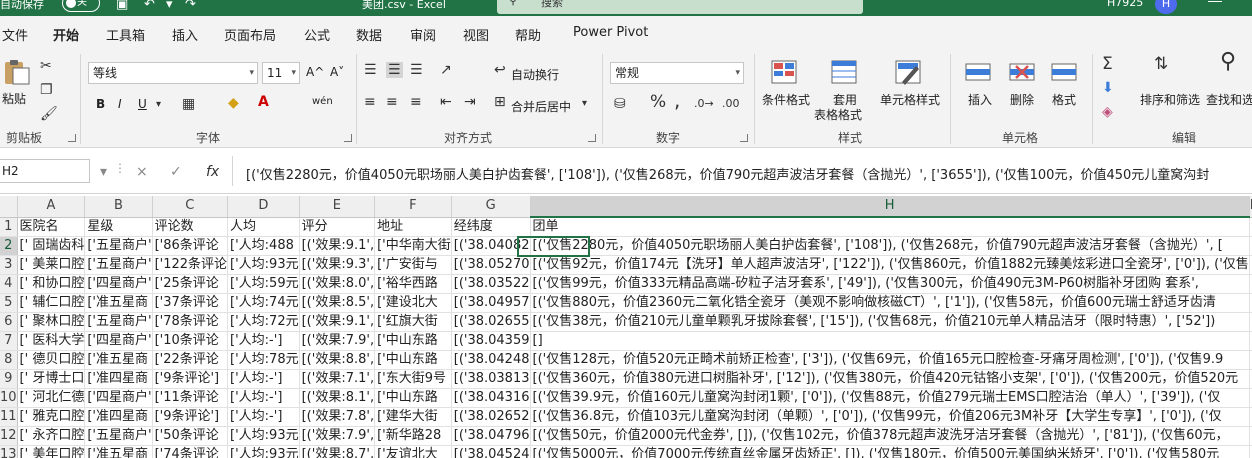 The width and height of the screenshot is (1252, 458). I want to click on paste-icon, so click(17, 72).